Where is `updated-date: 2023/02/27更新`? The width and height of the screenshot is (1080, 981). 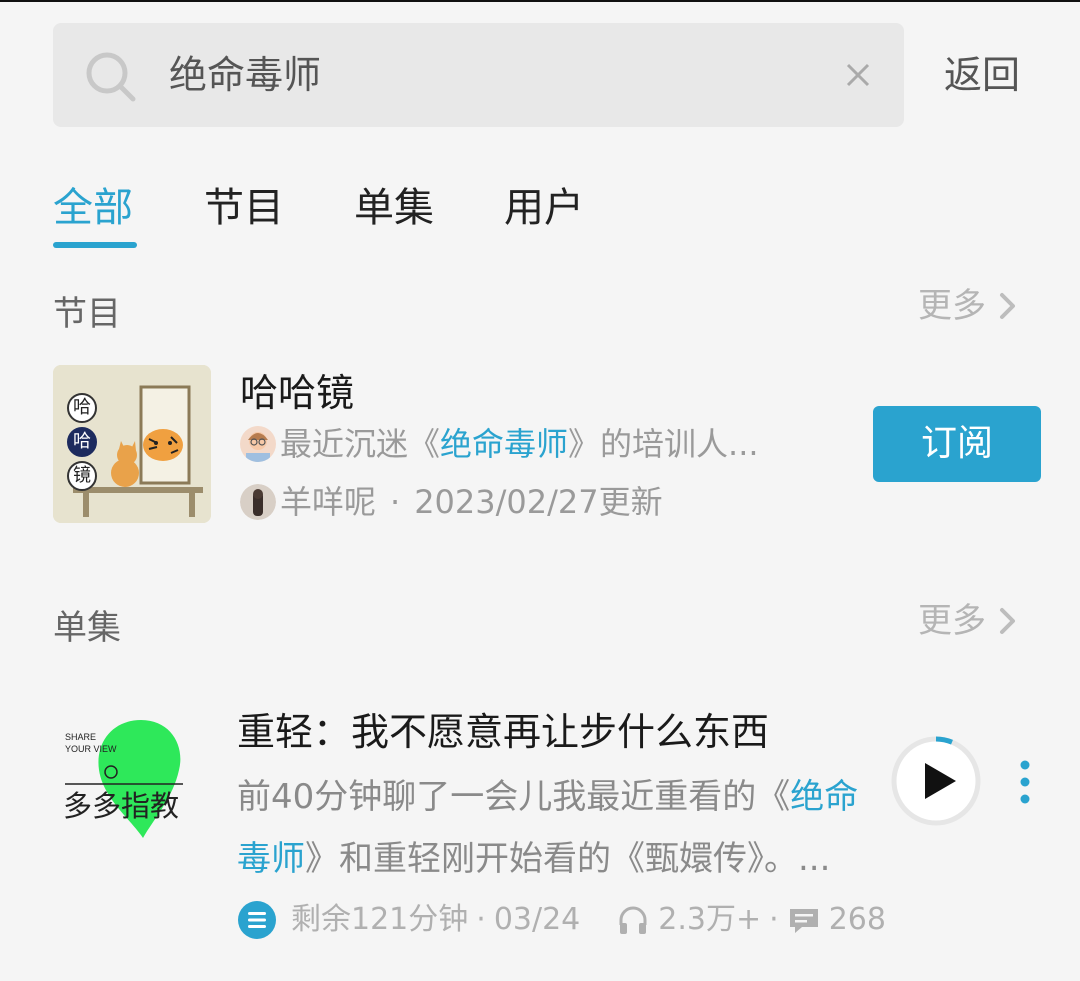
updated-date: 2023/02/27更新 is located at coordinates (538, 502).